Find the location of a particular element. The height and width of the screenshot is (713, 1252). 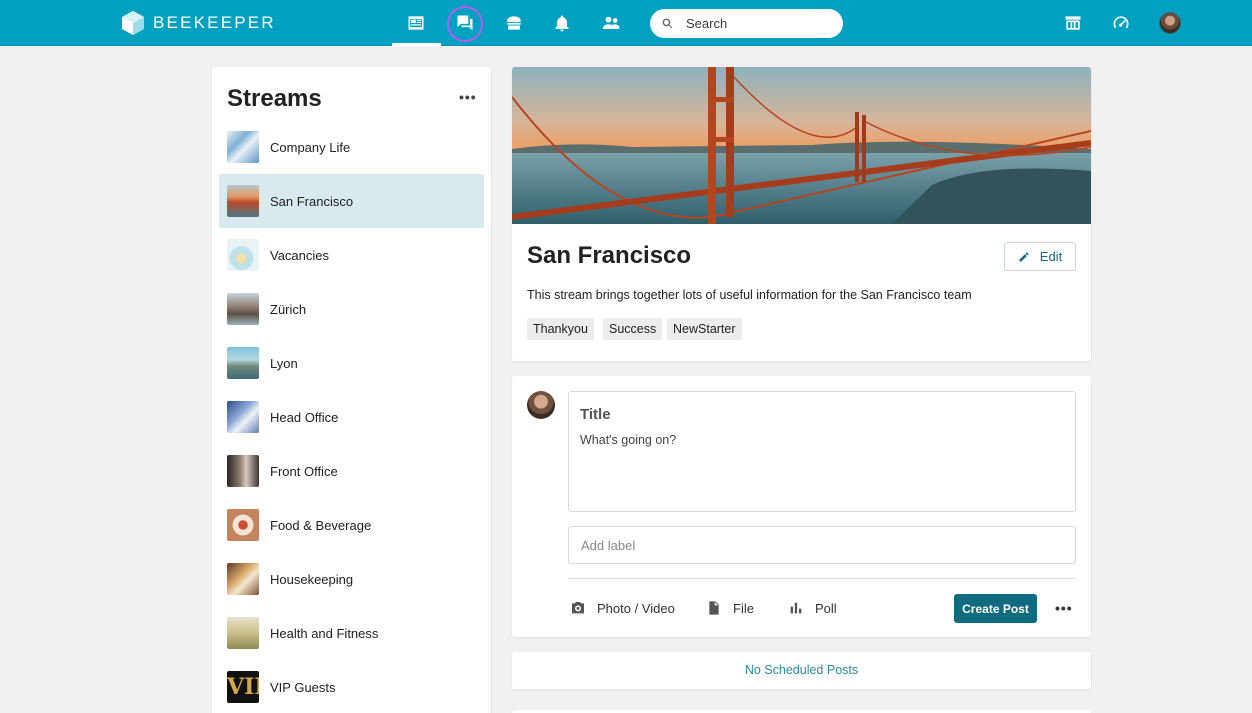

stream-item-health-fitness: Health and Fitness is located at coordinates (351, 633).